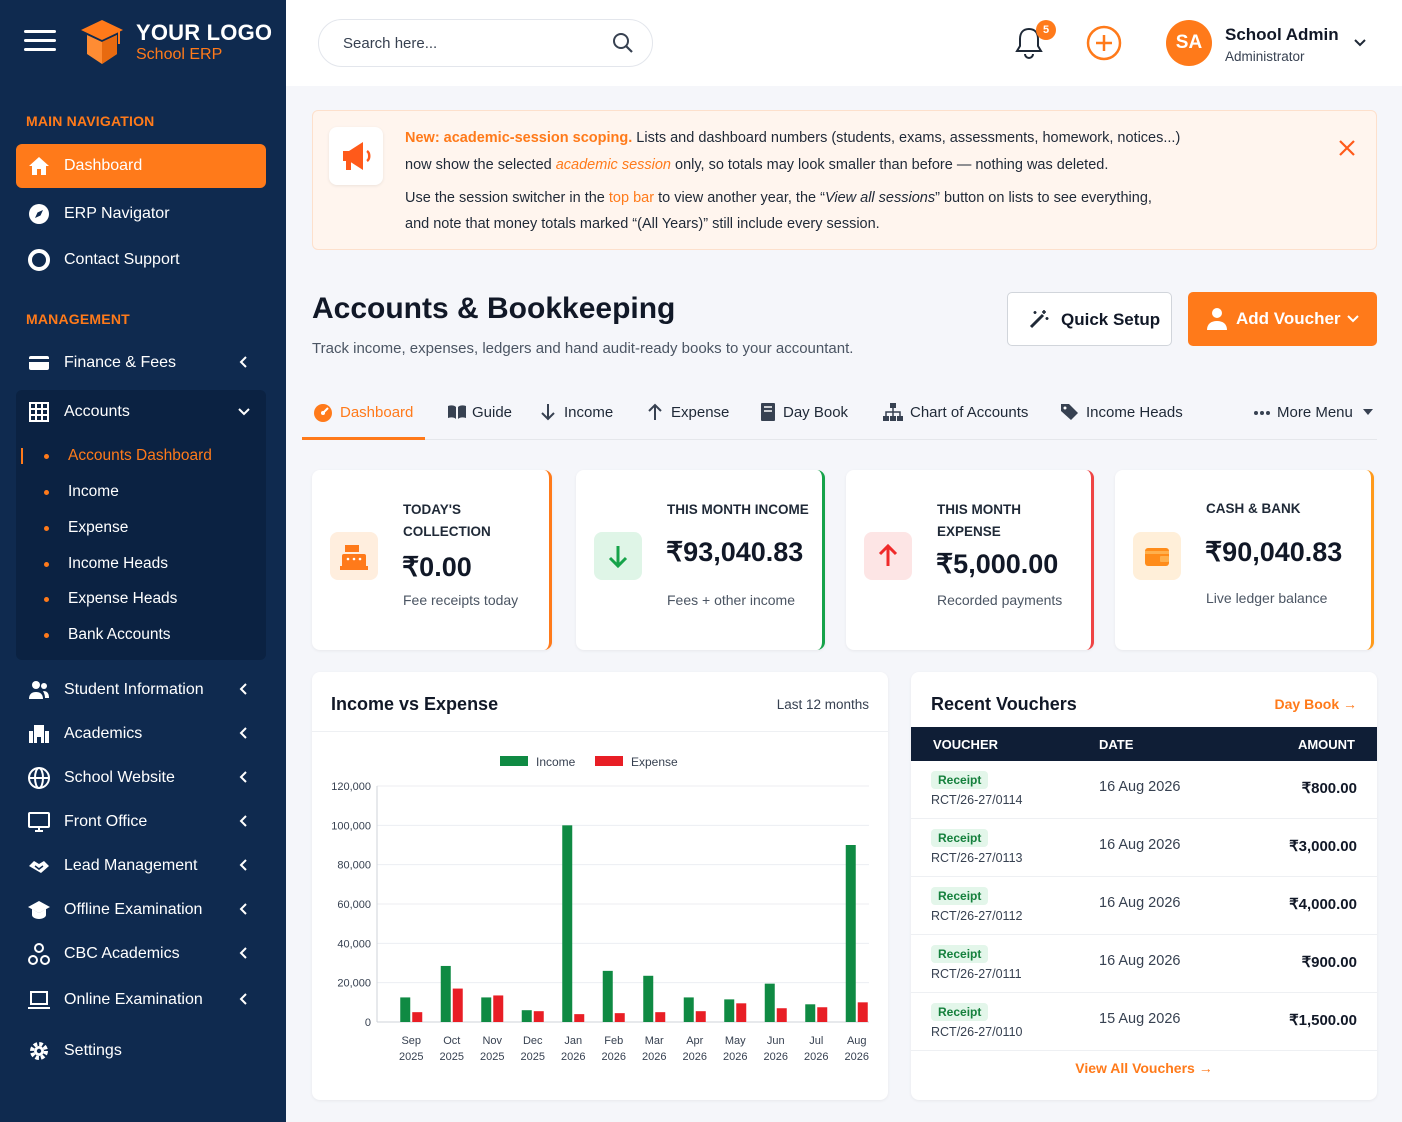 This screenshot has height=1122, width=1402. I want to click on voucher-amount: ₹900.00, so click(1329, 962).